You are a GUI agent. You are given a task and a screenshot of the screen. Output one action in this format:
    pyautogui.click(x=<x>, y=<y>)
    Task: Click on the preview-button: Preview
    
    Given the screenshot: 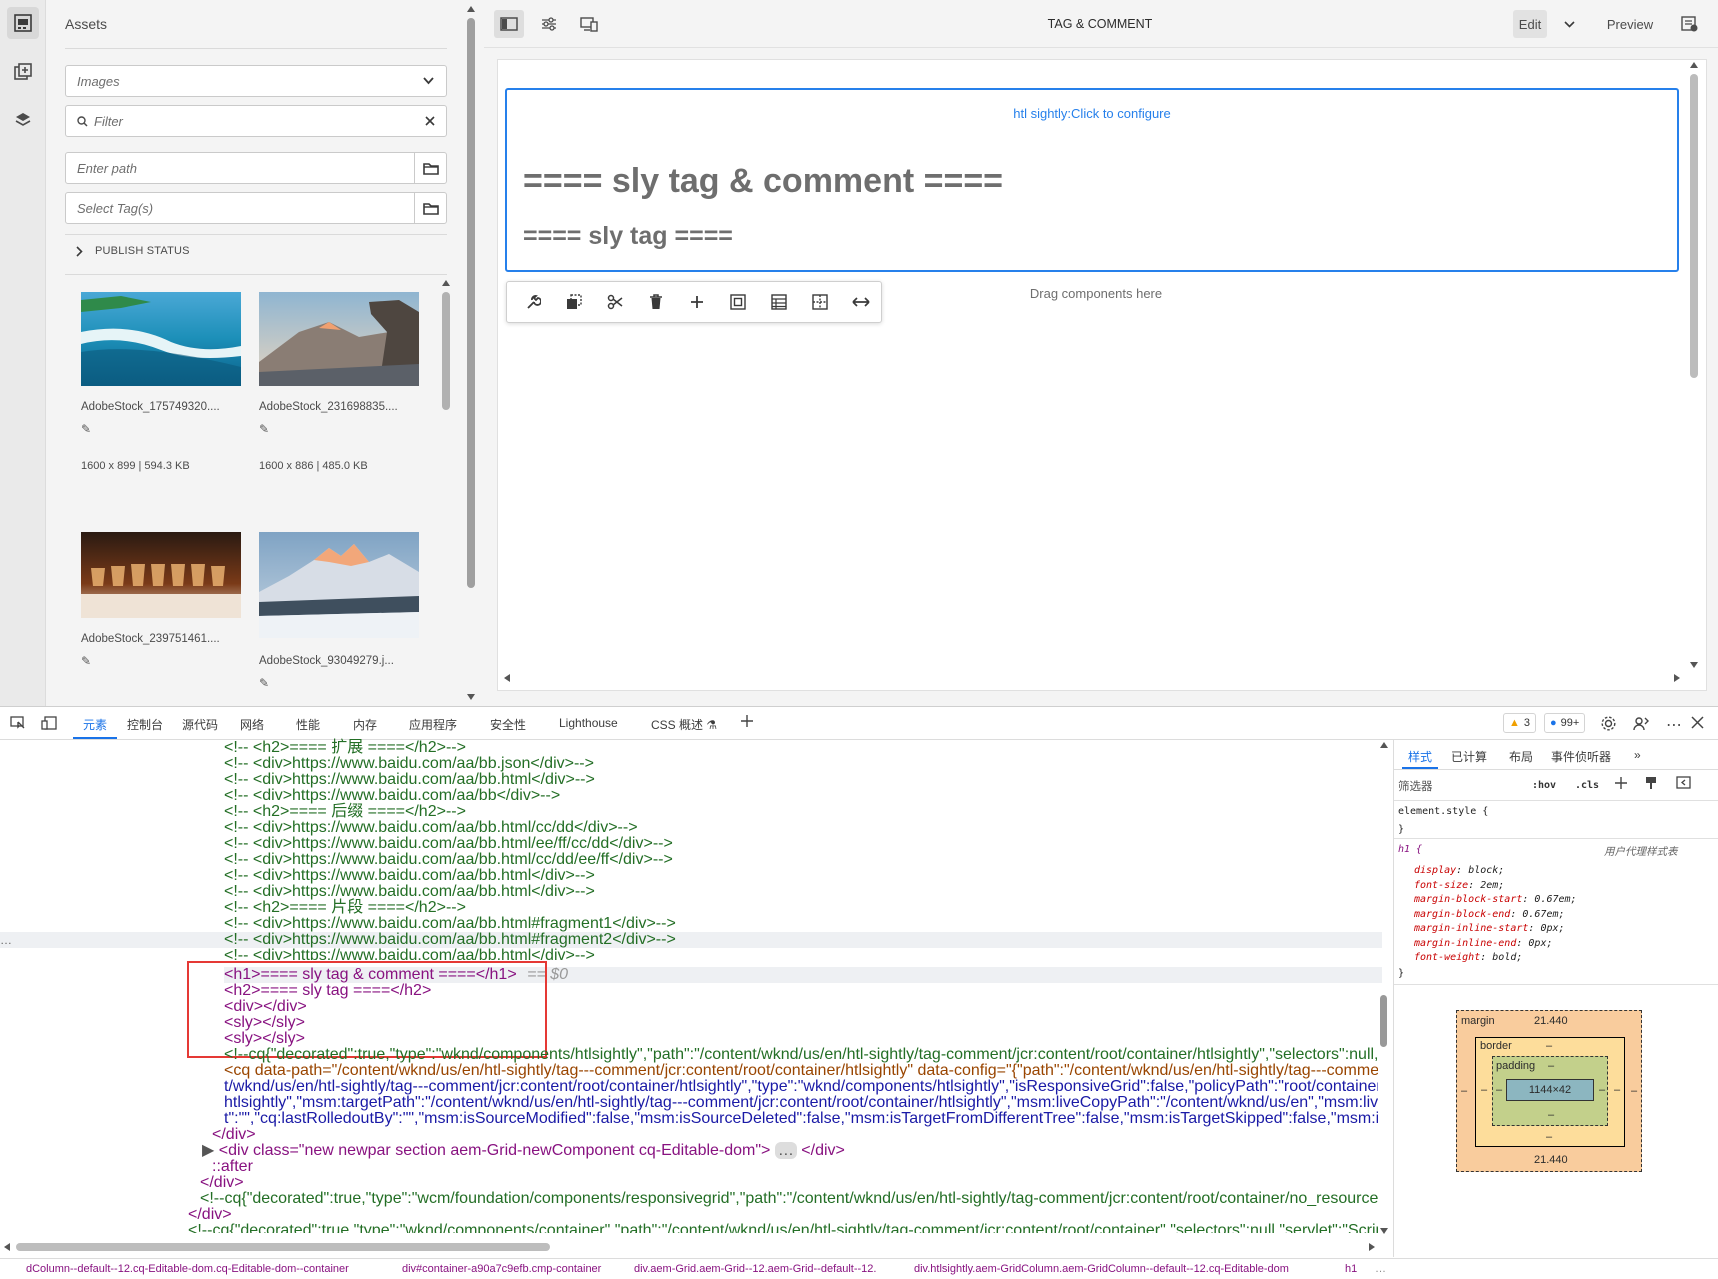 What is the action you would take?
    pyautogui.click(x=1630, y=24)
    